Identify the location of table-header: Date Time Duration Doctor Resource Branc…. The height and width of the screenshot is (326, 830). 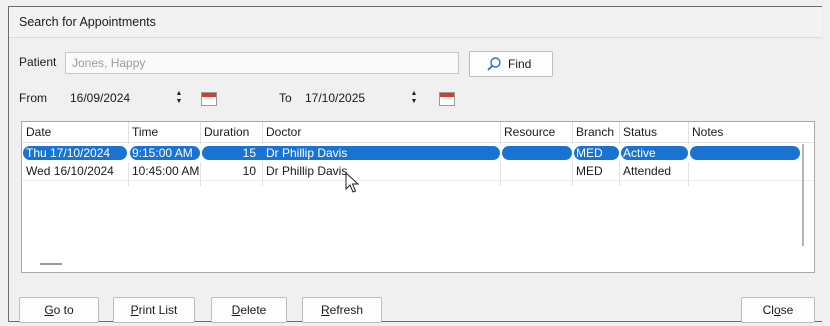
(418, 132).